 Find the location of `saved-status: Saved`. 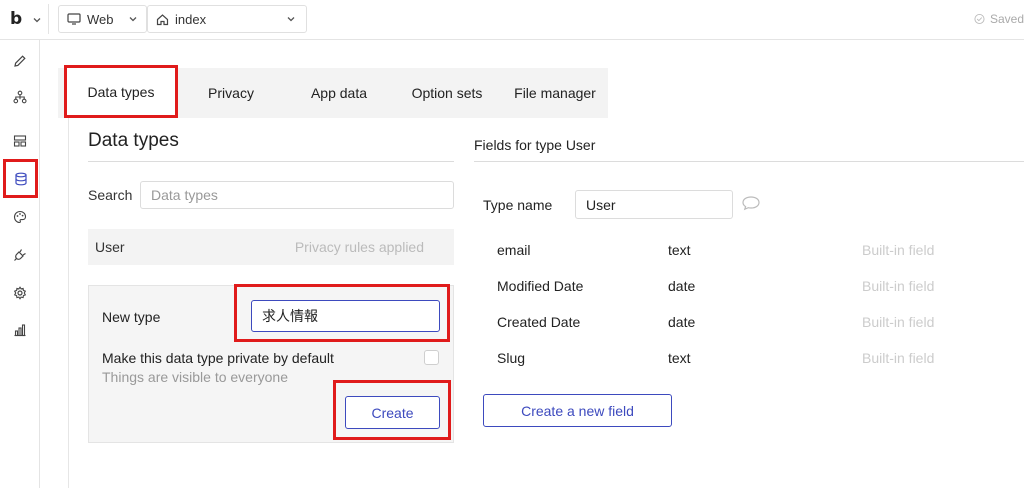

saved-status: Saved is located at coordinates (999, 19).